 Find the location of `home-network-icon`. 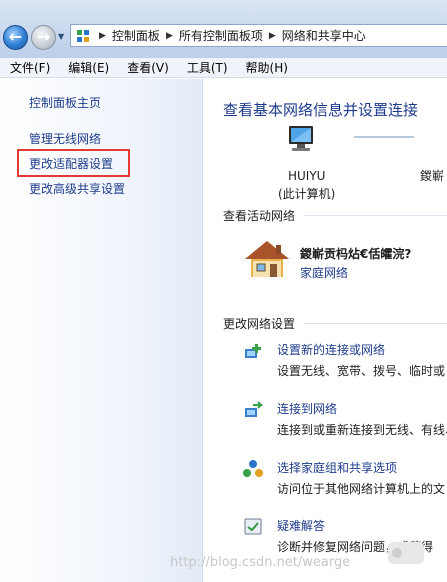

home-network-icon is located at coordinates (267, 259).